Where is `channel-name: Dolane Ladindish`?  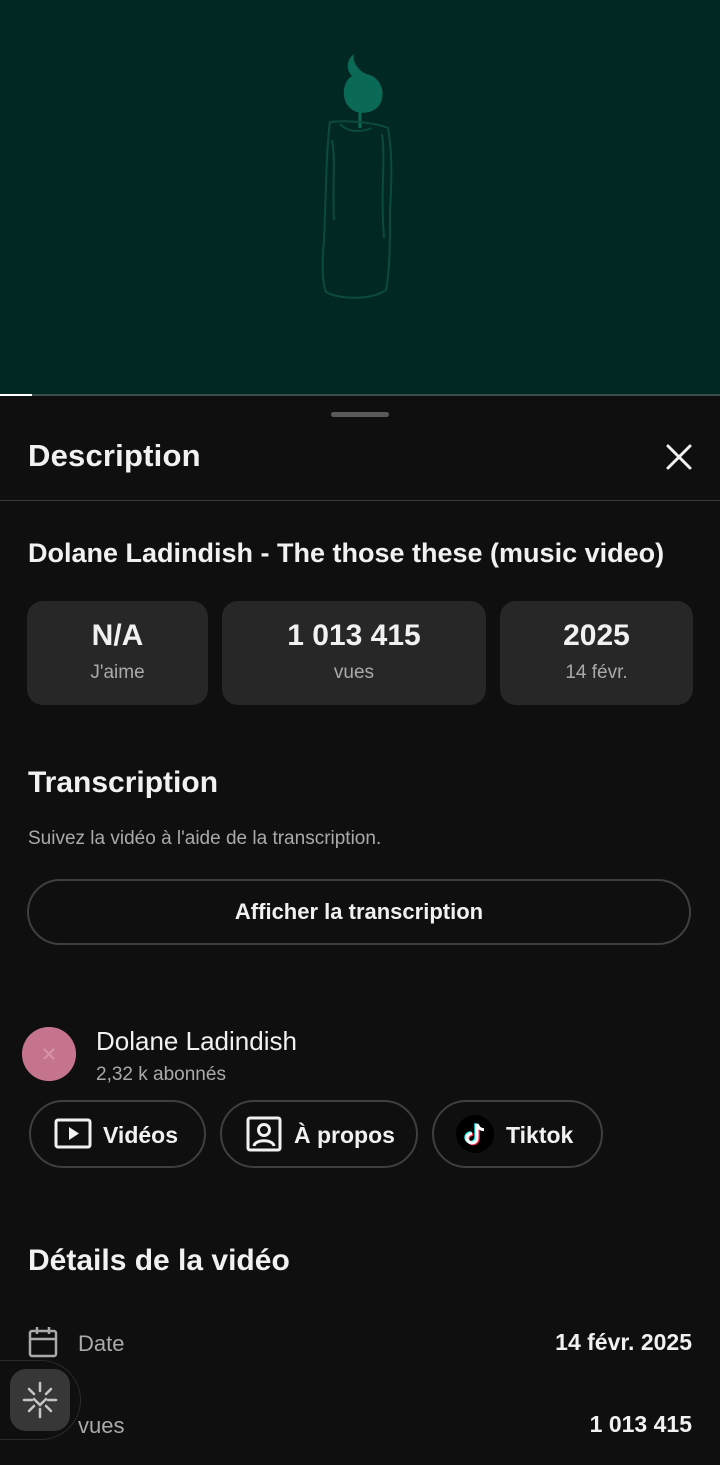
channel-name: Dolane Ladindish is located at coordinates (196, 1041).